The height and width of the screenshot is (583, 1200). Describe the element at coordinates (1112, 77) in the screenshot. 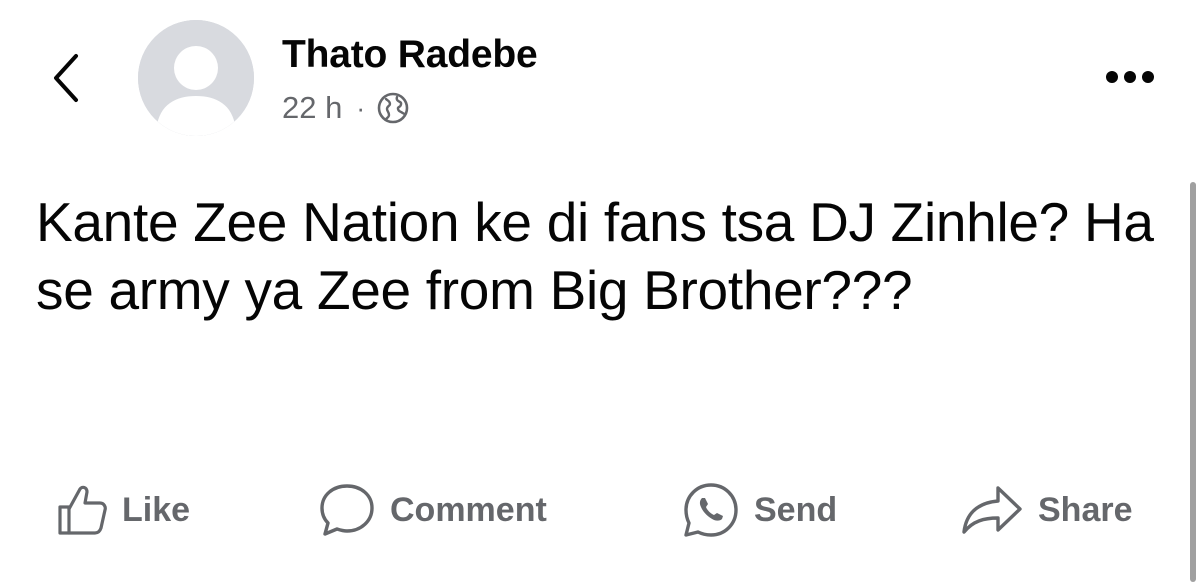

I see `more-options-icon` at that location.